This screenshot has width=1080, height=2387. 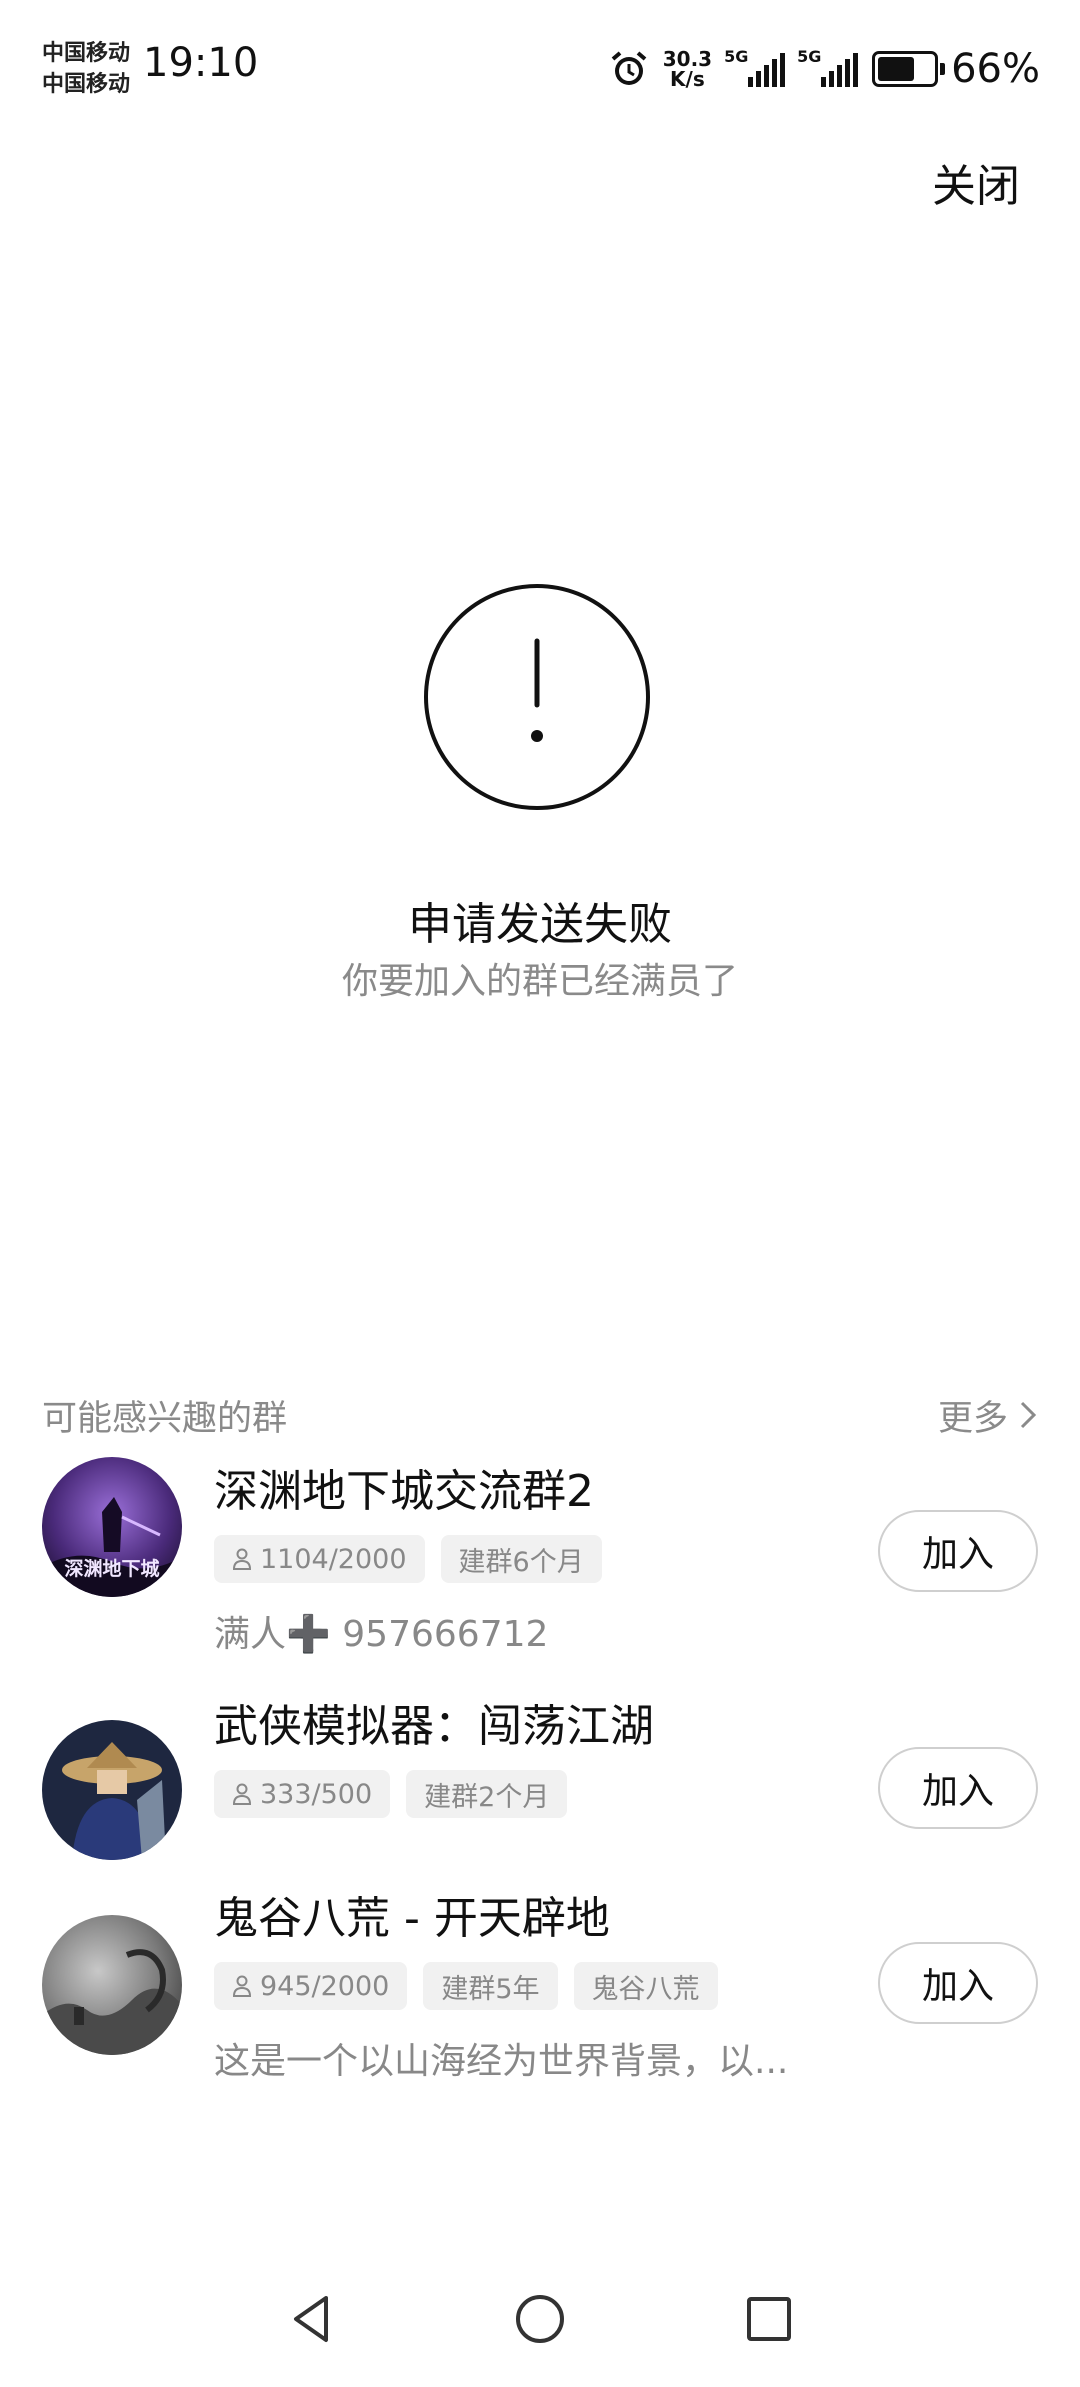 I want to click on member-count-tag: 1104/2000, so click(x=319, y=1559).